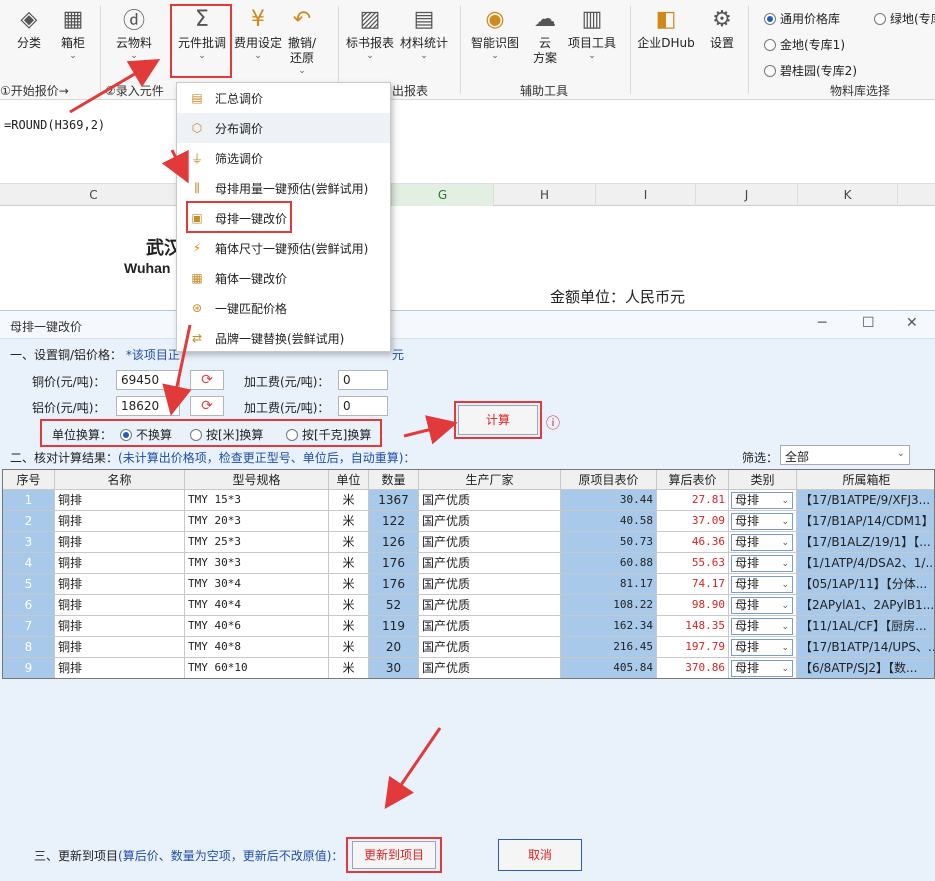 The image size is (935, 881). I want to click on arrow-to-update, so click(413, 768).